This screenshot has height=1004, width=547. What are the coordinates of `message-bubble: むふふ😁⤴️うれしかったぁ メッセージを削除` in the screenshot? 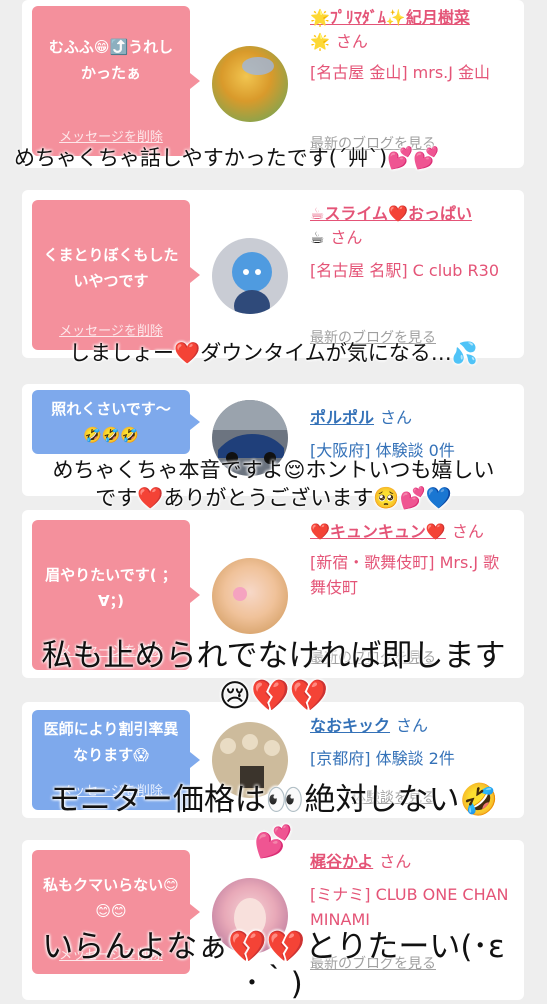 It's located at (116, 81).